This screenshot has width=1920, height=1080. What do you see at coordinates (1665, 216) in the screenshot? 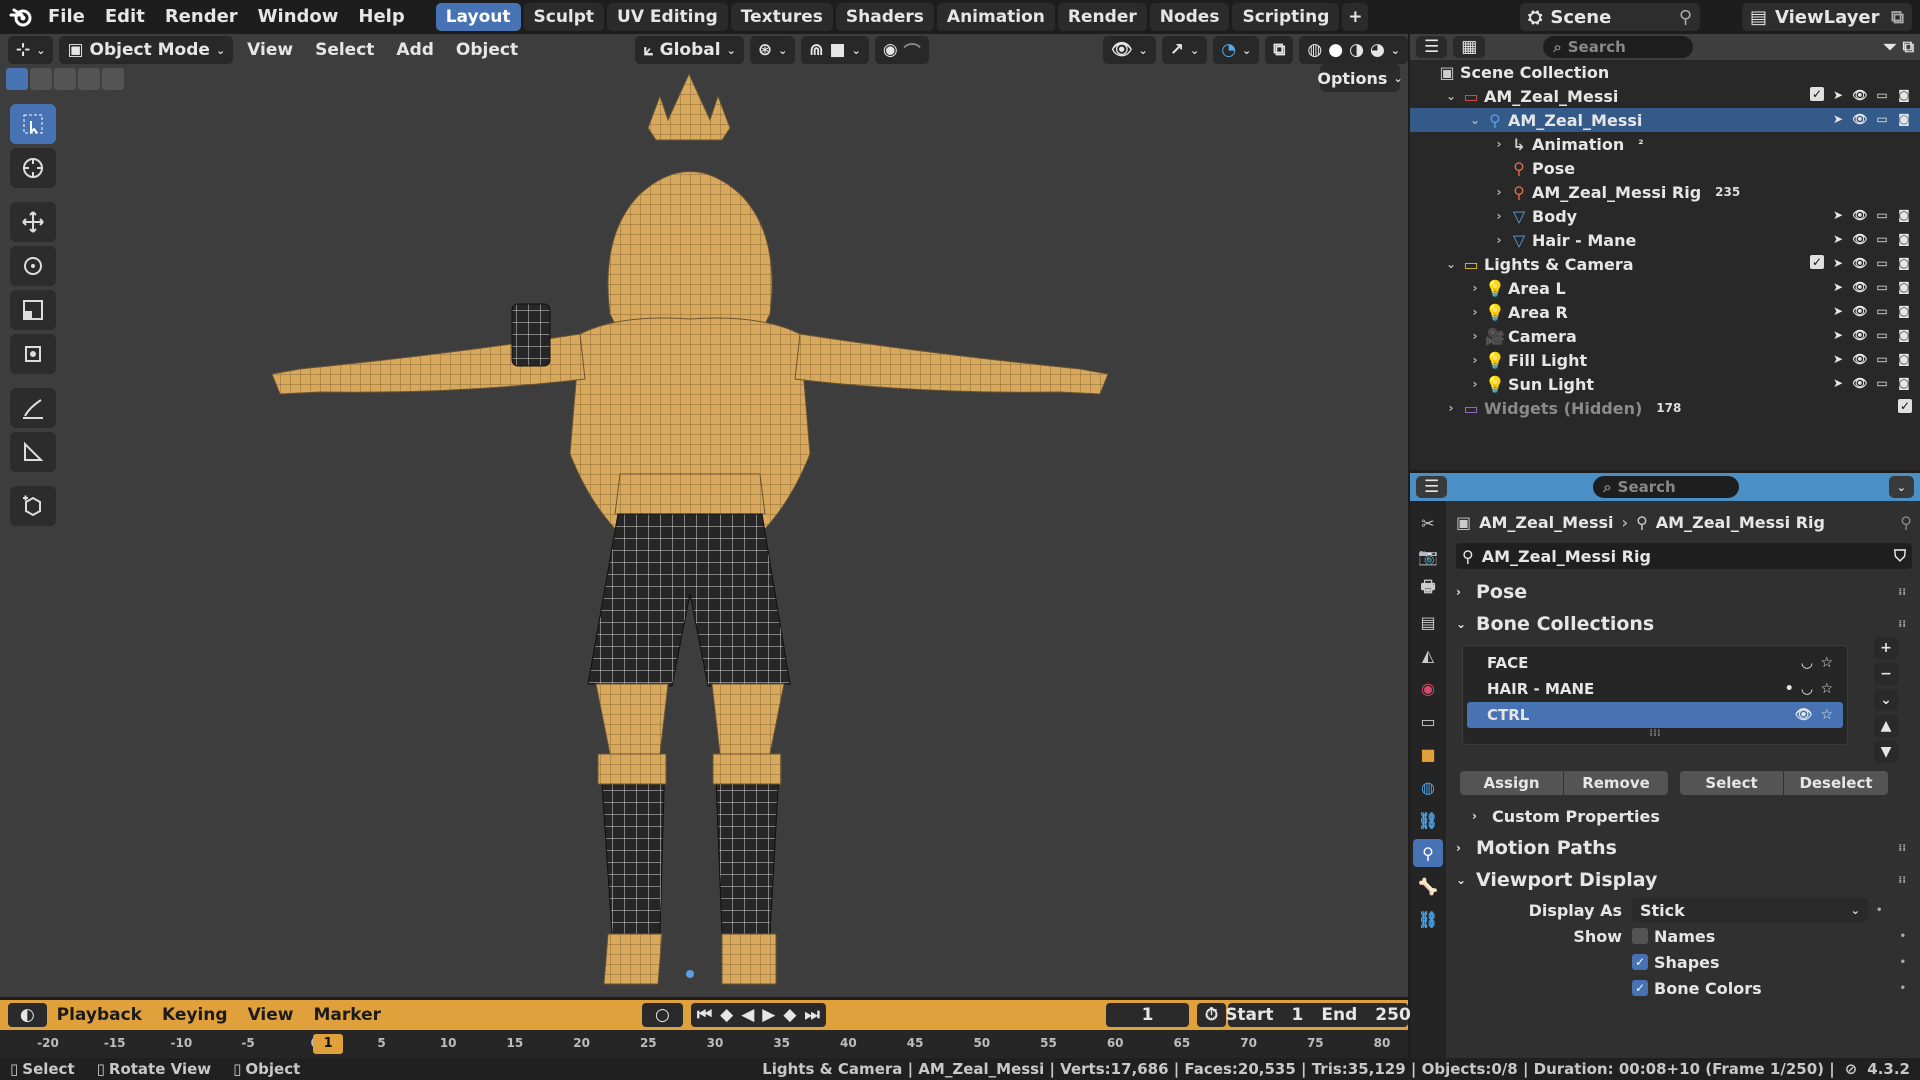
I see `outliner-row: › ▽ Body ➤ 👁 ▭ ◙` at bounding box center [1665, 216].